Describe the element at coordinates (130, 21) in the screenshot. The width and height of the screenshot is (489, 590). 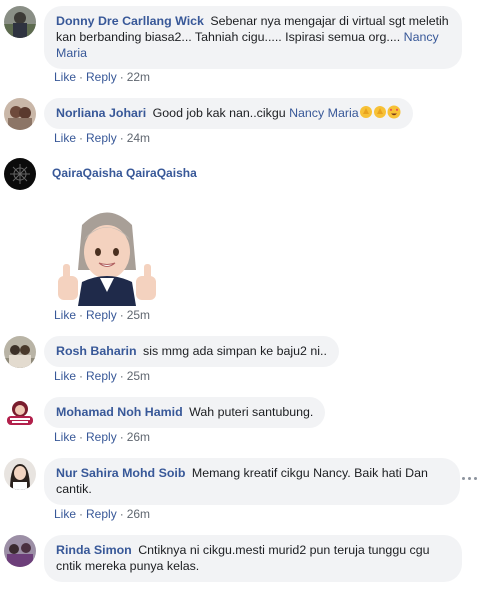
I see `commenter-name: Donny Dre Carllang Wick` at that location.